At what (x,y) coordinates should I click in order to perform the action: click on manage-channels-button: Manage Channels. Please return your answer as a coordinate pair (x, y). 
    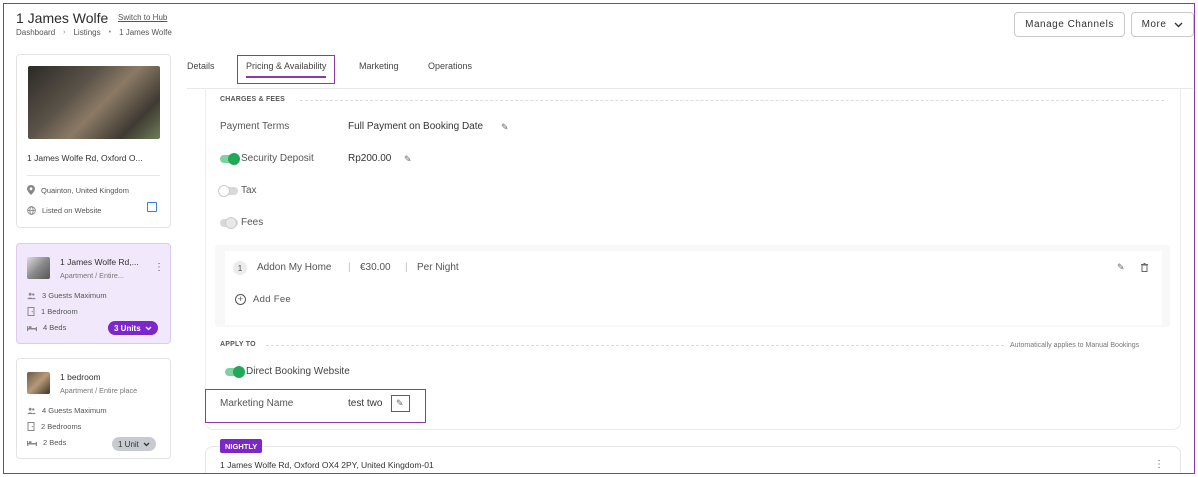
    Looking at the image, I should click on (1069, 24).